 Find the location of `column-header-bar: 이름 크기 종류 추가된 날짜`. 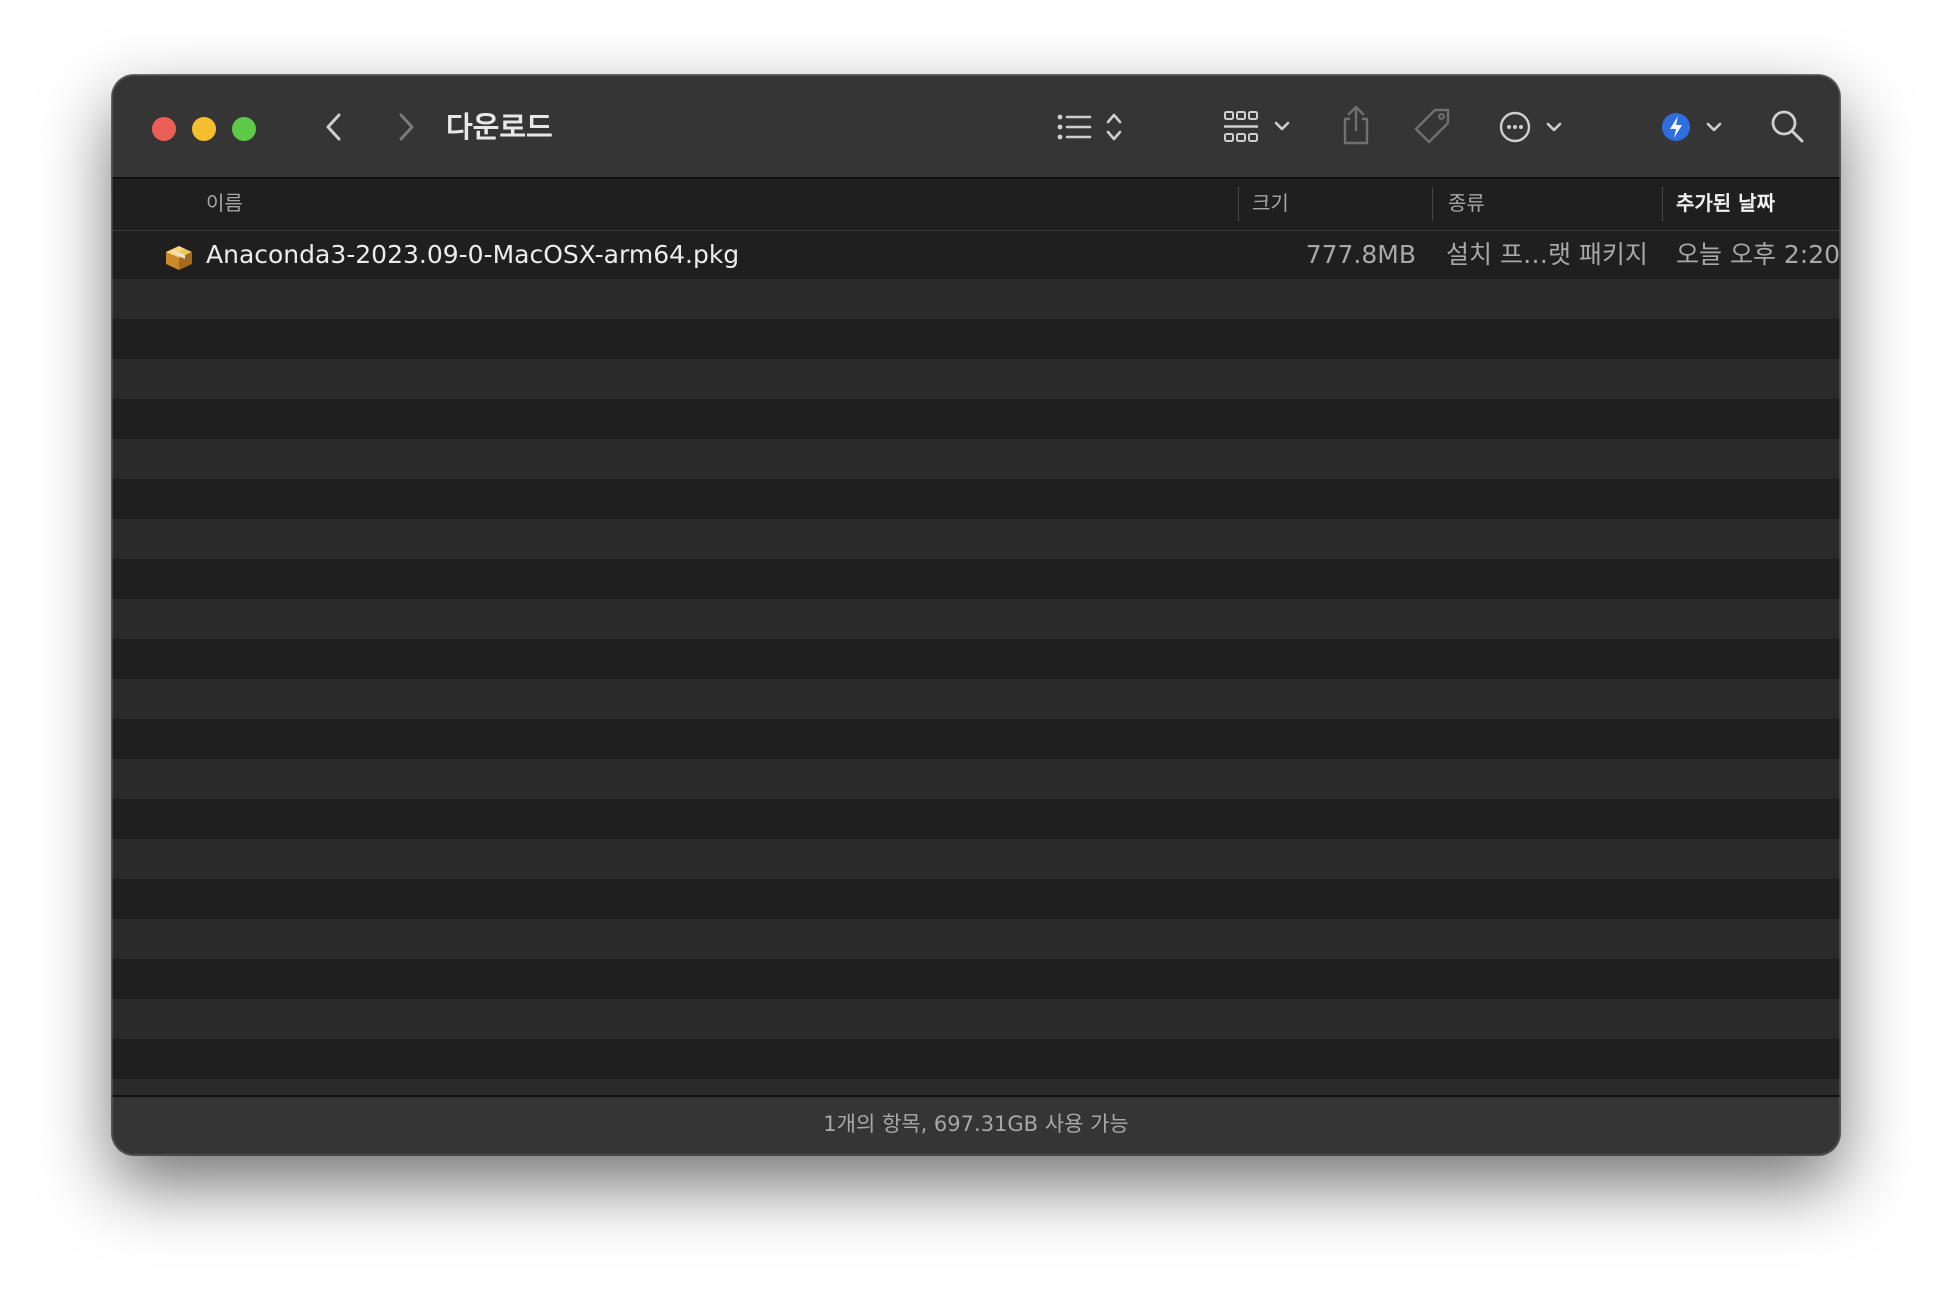

column-header-bar: 이름 크기 종류 추가된 날짜 is located at coordinates (976, 205).